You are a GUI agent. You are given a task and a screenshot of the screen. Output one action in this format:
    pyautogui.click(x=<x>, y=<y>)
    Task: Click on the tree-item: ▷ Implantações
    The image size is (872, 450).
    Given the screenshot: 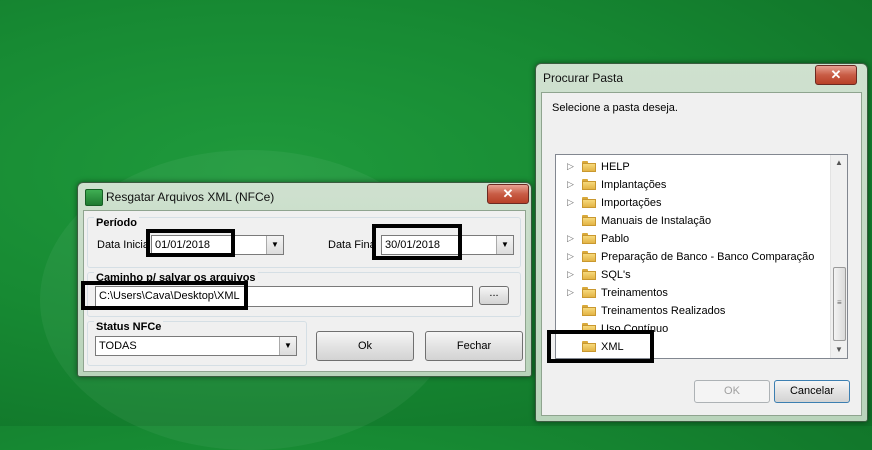 What is the action you would take?
    pyautogui.click(x=691, y=185)
    